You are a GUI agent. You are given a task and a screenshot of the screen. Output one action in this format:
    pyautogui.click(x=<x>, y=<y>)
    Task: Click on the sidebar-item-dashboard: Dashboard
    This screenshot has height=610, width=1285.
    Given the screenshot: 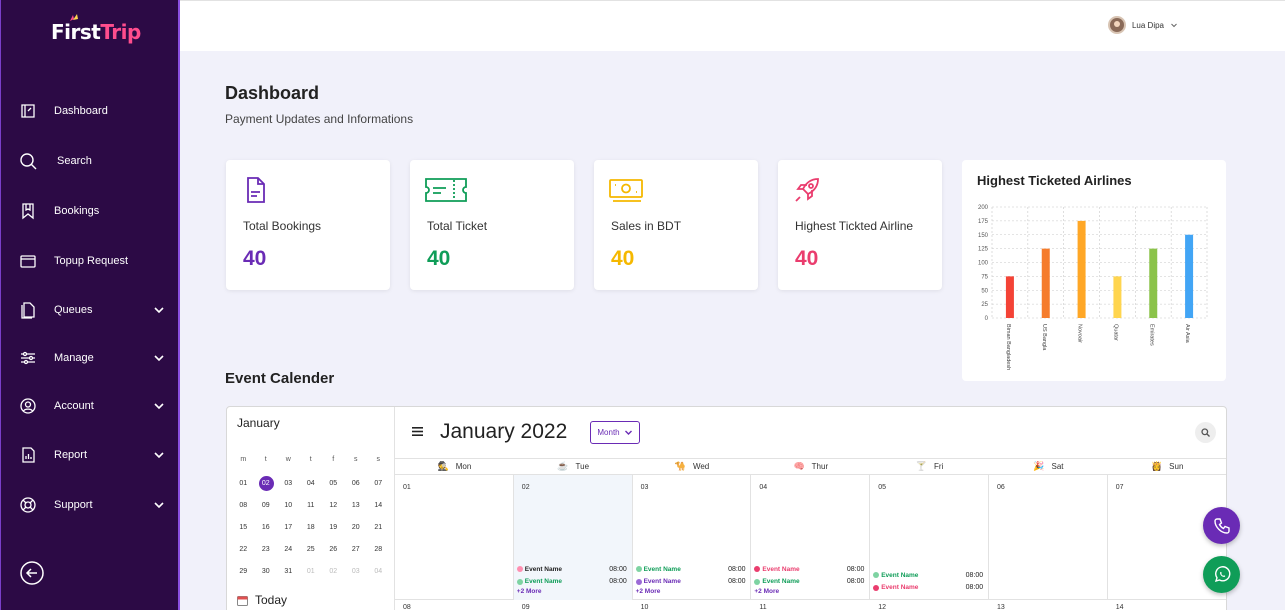 What is the action you would take?
    pyautogui.click(x=94, y=111)
    